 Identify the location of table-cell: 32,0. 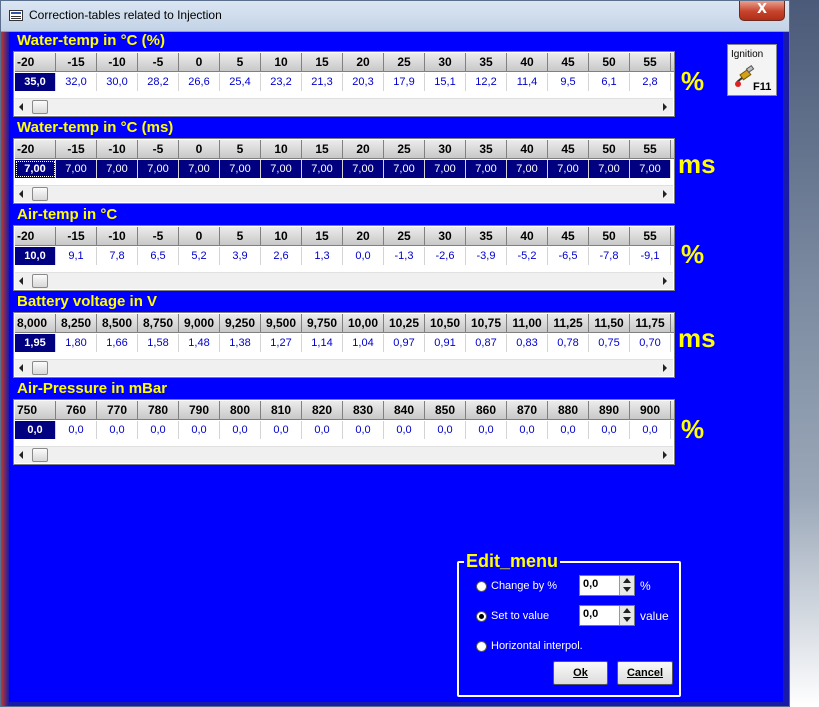
(76, 82).